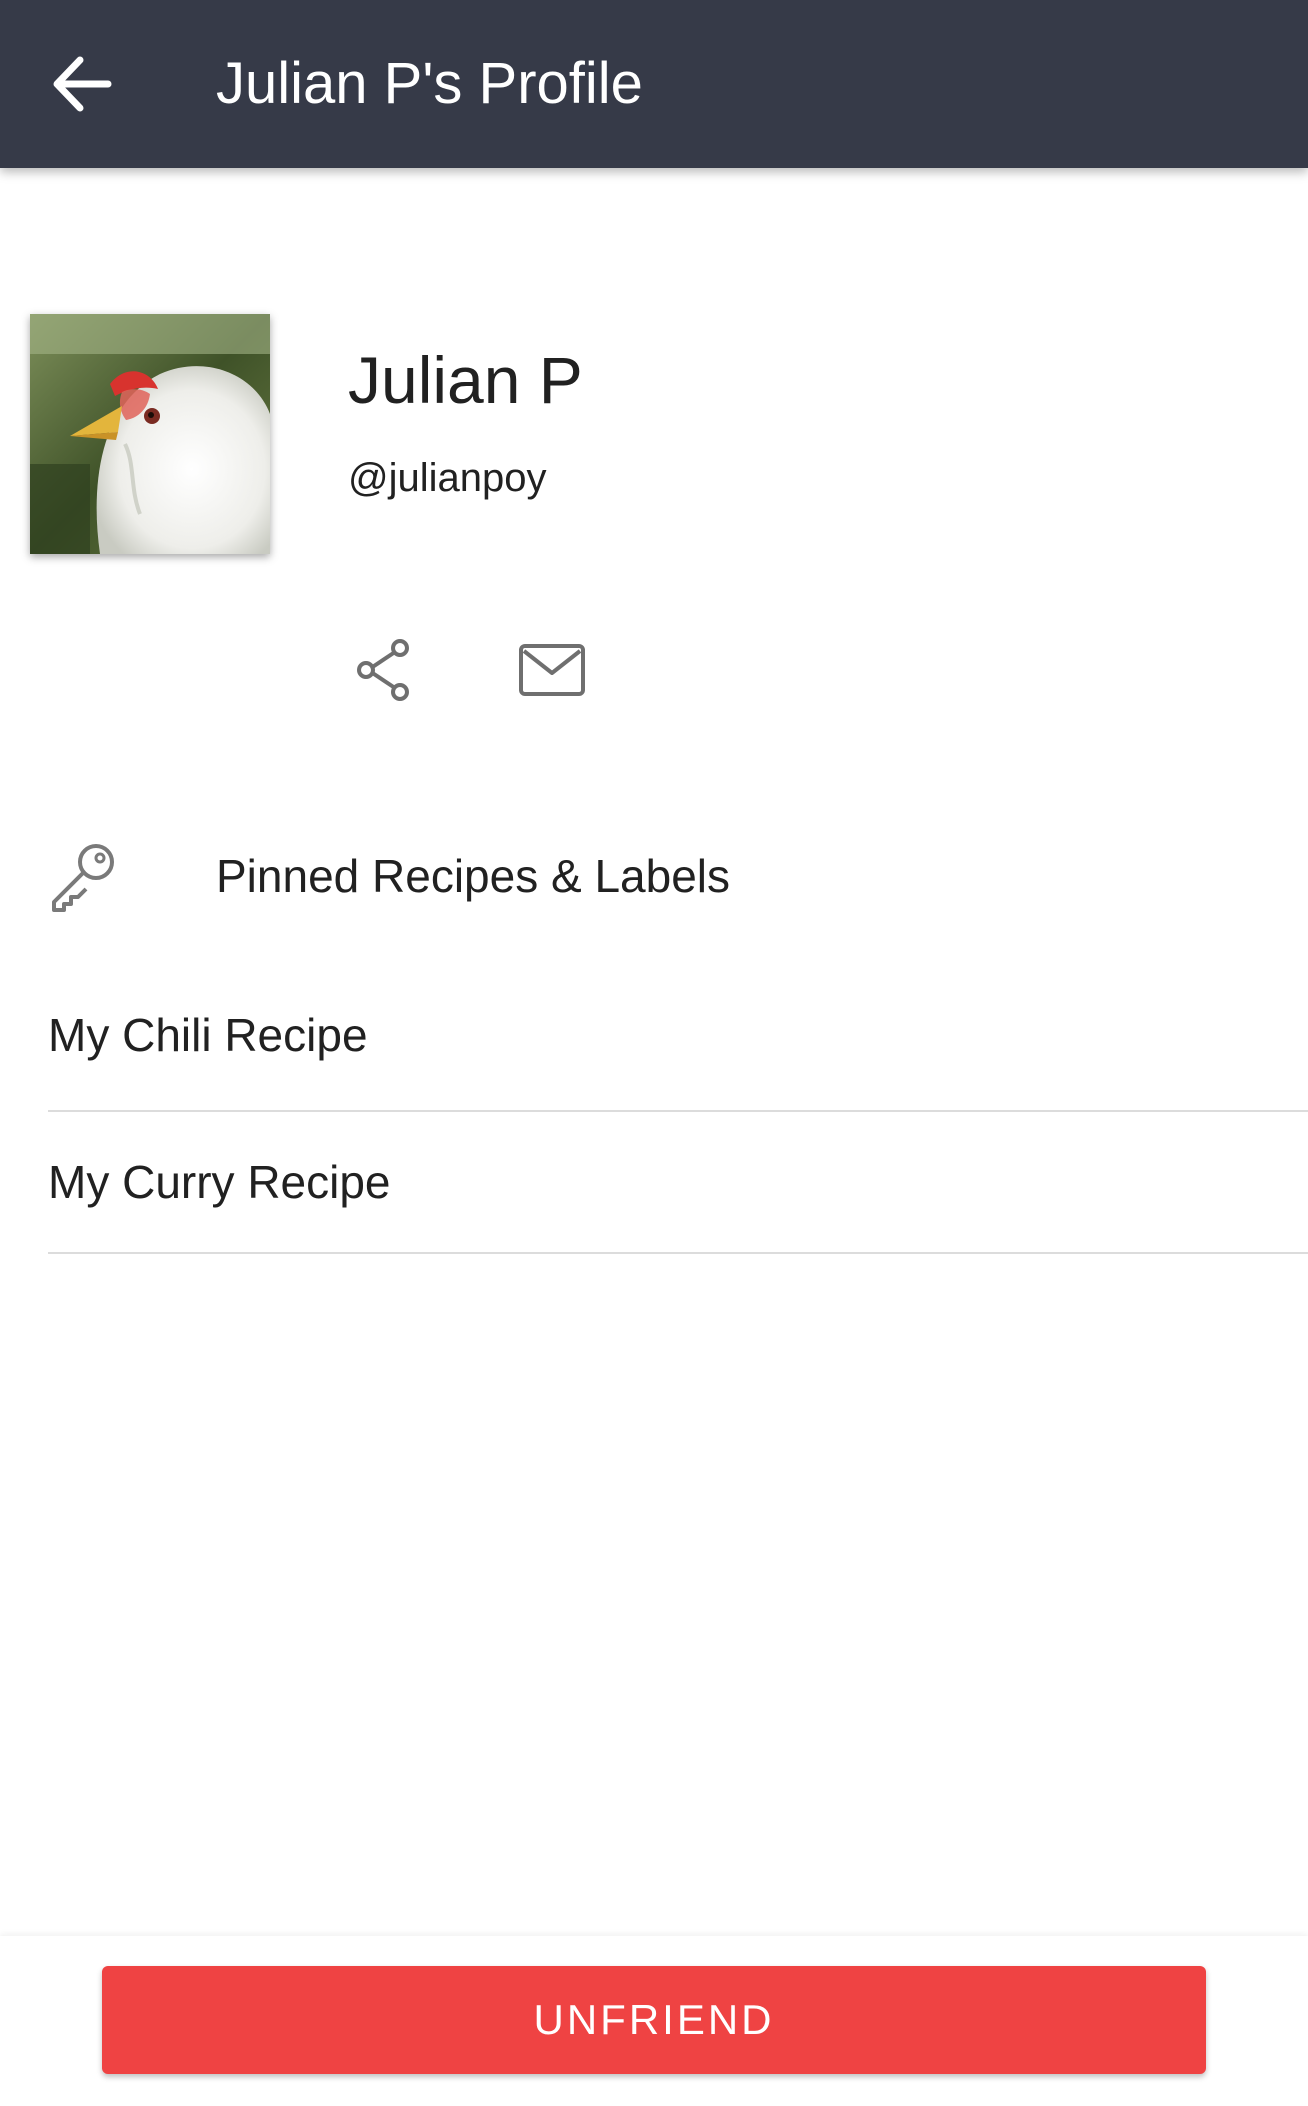  I want to click on mail-icon, so click(552, 670).